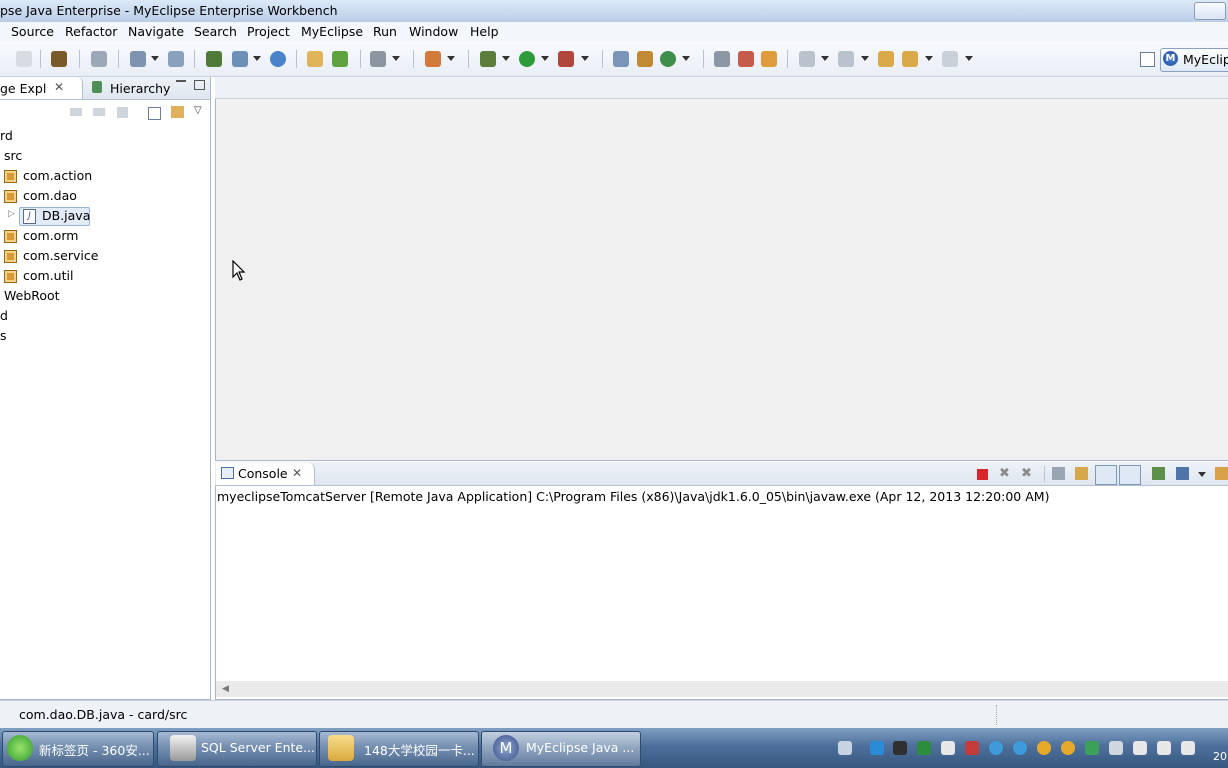 This screenshot has height=768, width=1228. I want to click on tree-item: d, so click(104, 316).